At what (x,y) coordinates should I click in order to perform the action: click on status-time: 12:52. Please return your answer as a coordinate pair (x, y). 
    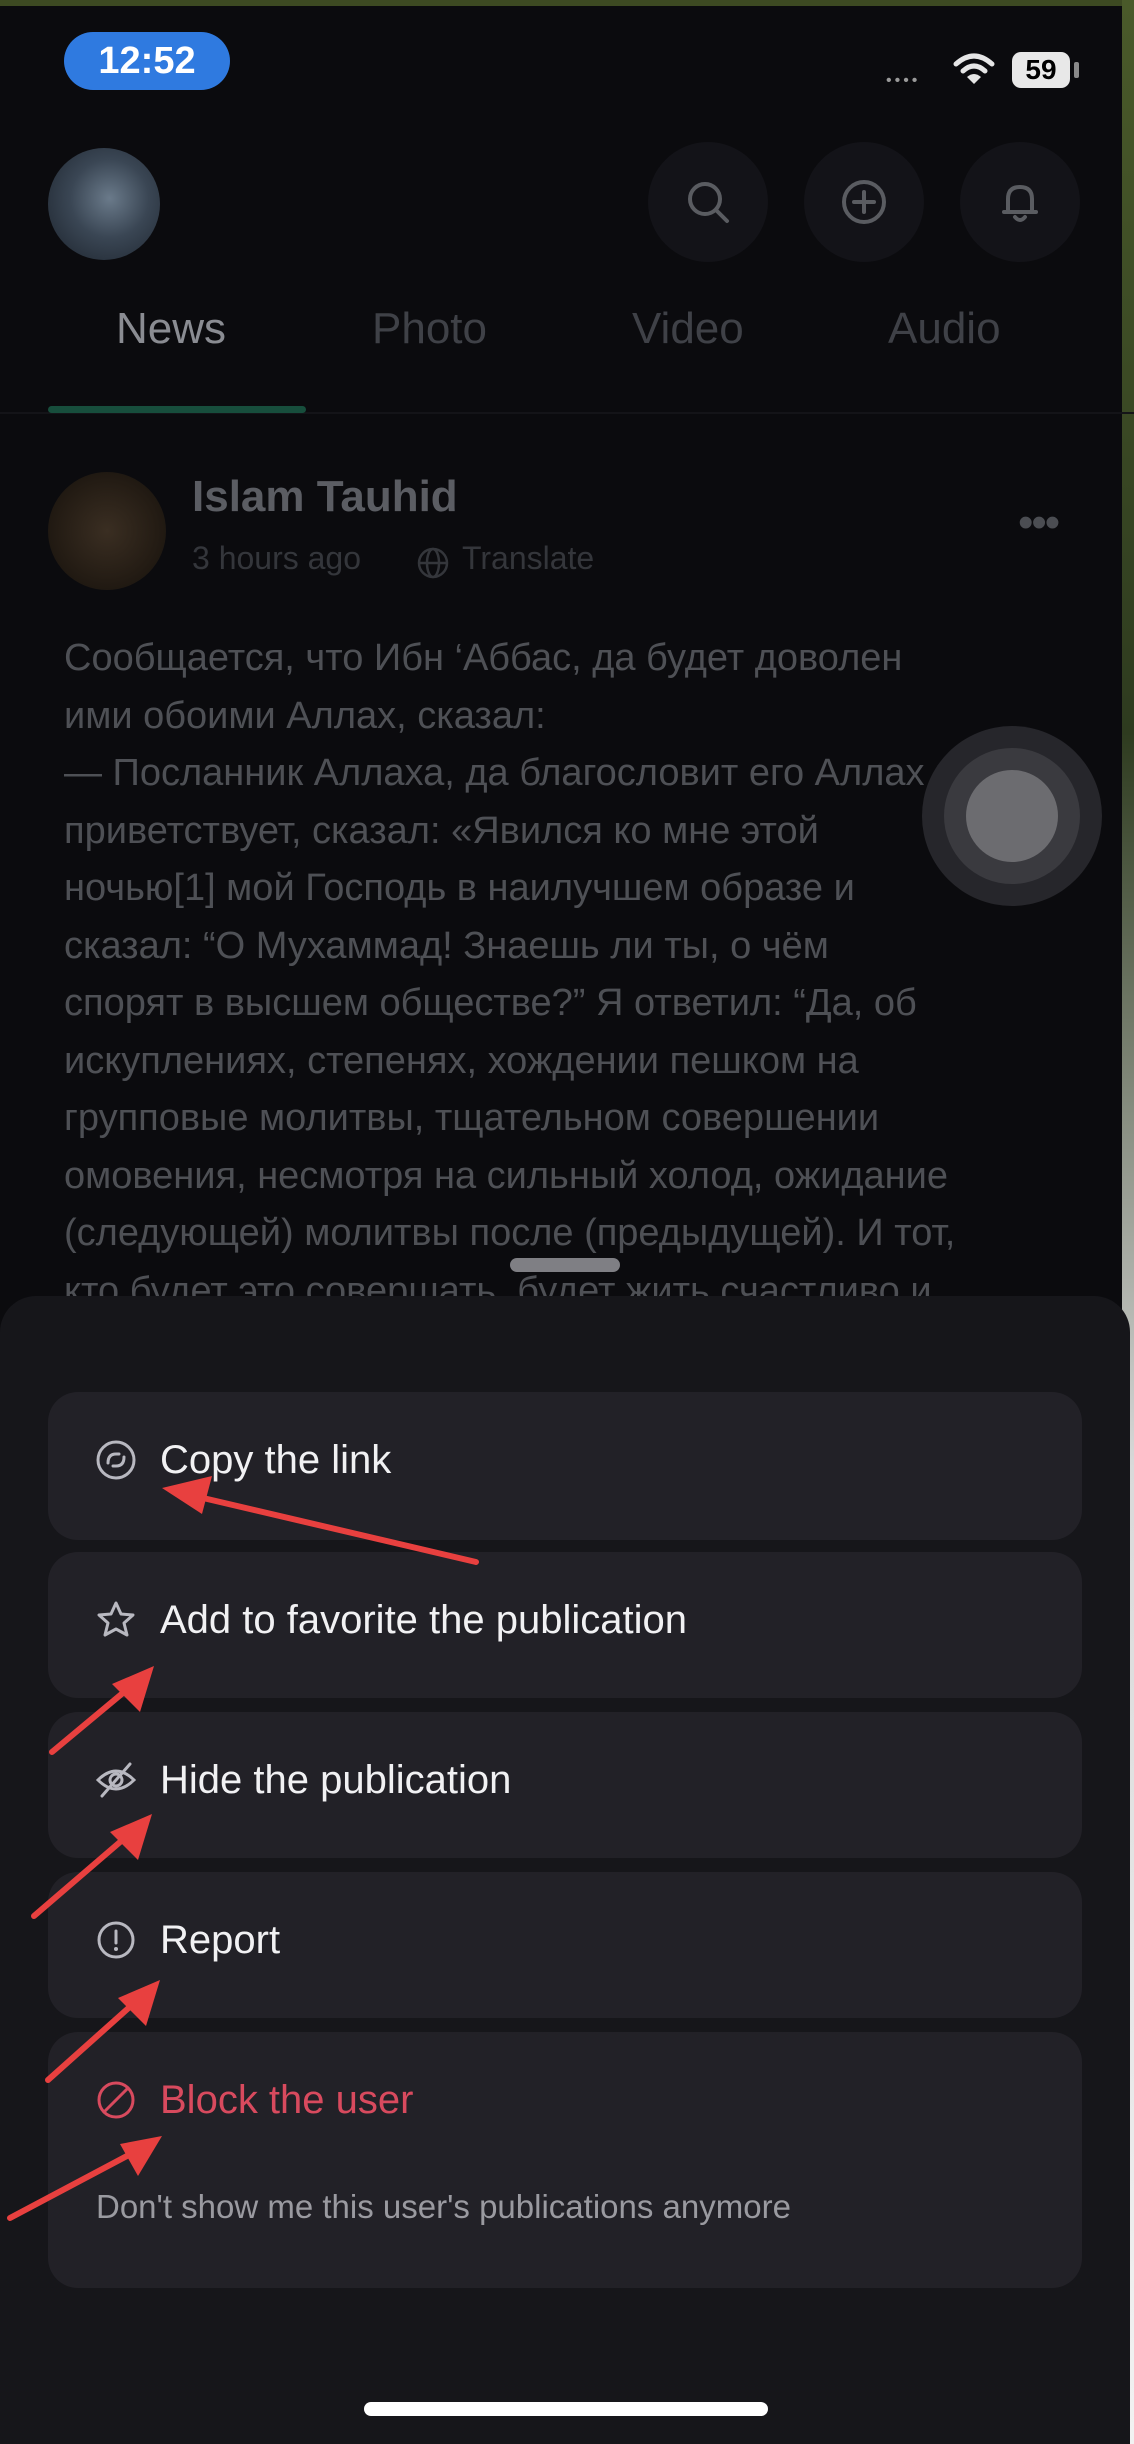
    Looking at the image, I should click on (147, 61).